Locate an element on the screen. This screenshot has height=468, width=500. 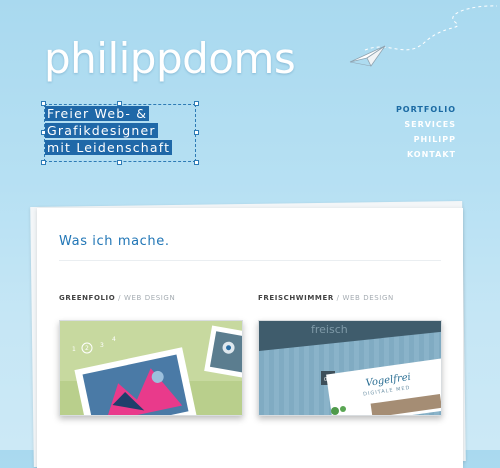
nav-item-portfolio: PORTFOLIO is located at coordinates (426, 109).